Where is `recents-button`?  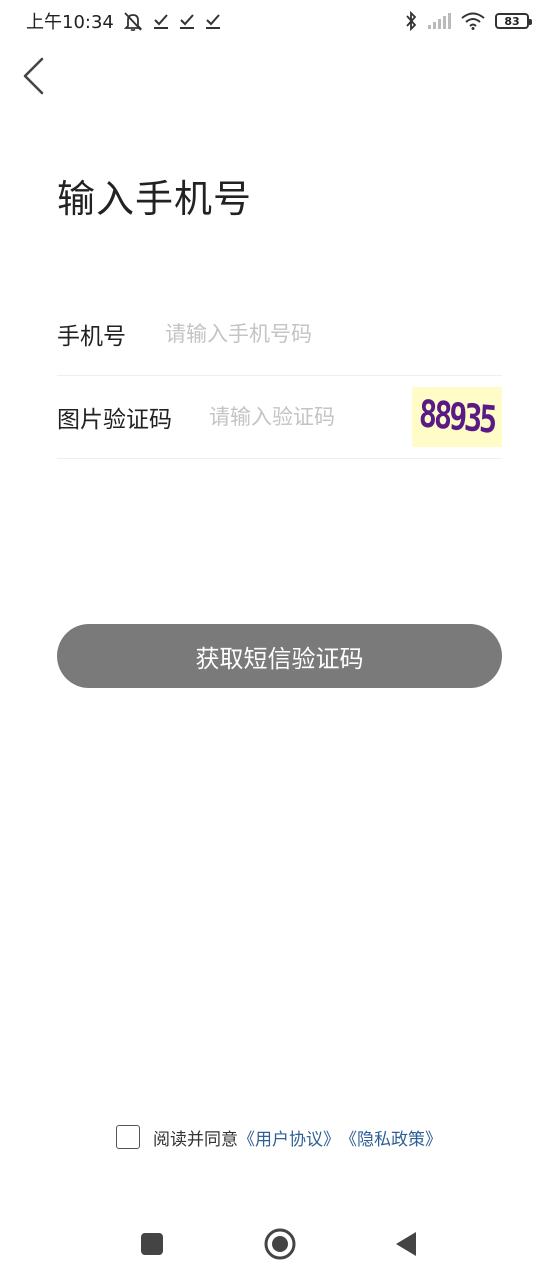 recents-button is located at coordinates (152, 1244).